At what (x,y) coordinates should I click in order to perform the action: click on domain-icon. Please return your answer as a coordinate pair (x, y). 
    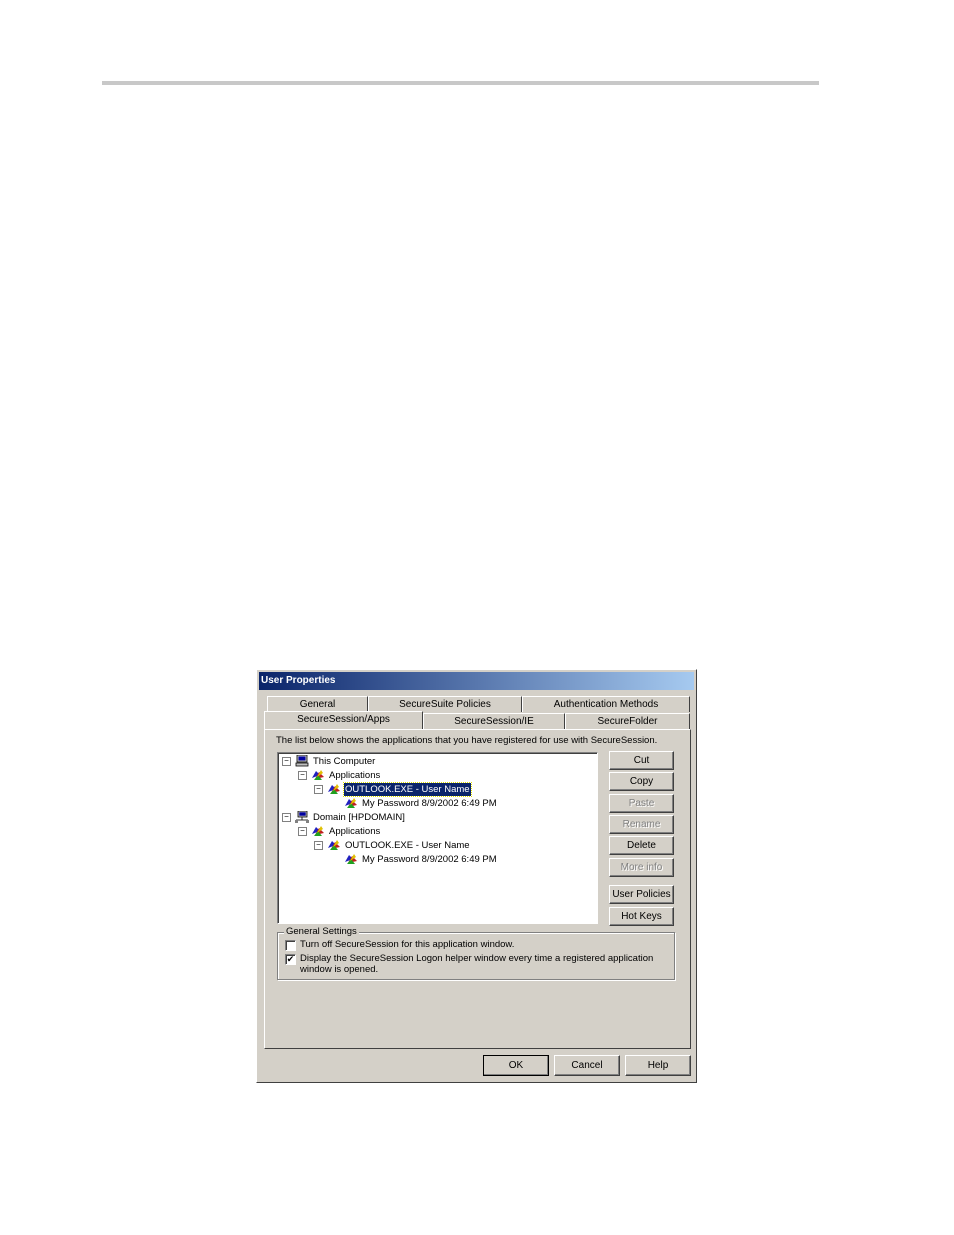
    Looking at the image, I should click on (302, 817).